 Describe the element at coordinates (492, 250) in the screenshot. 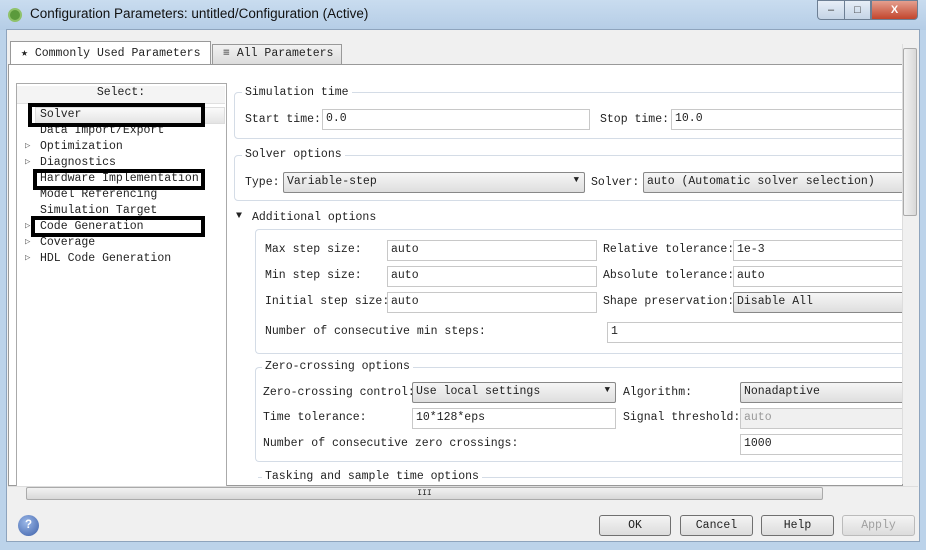

I see `max-step-input: auto` at that location.